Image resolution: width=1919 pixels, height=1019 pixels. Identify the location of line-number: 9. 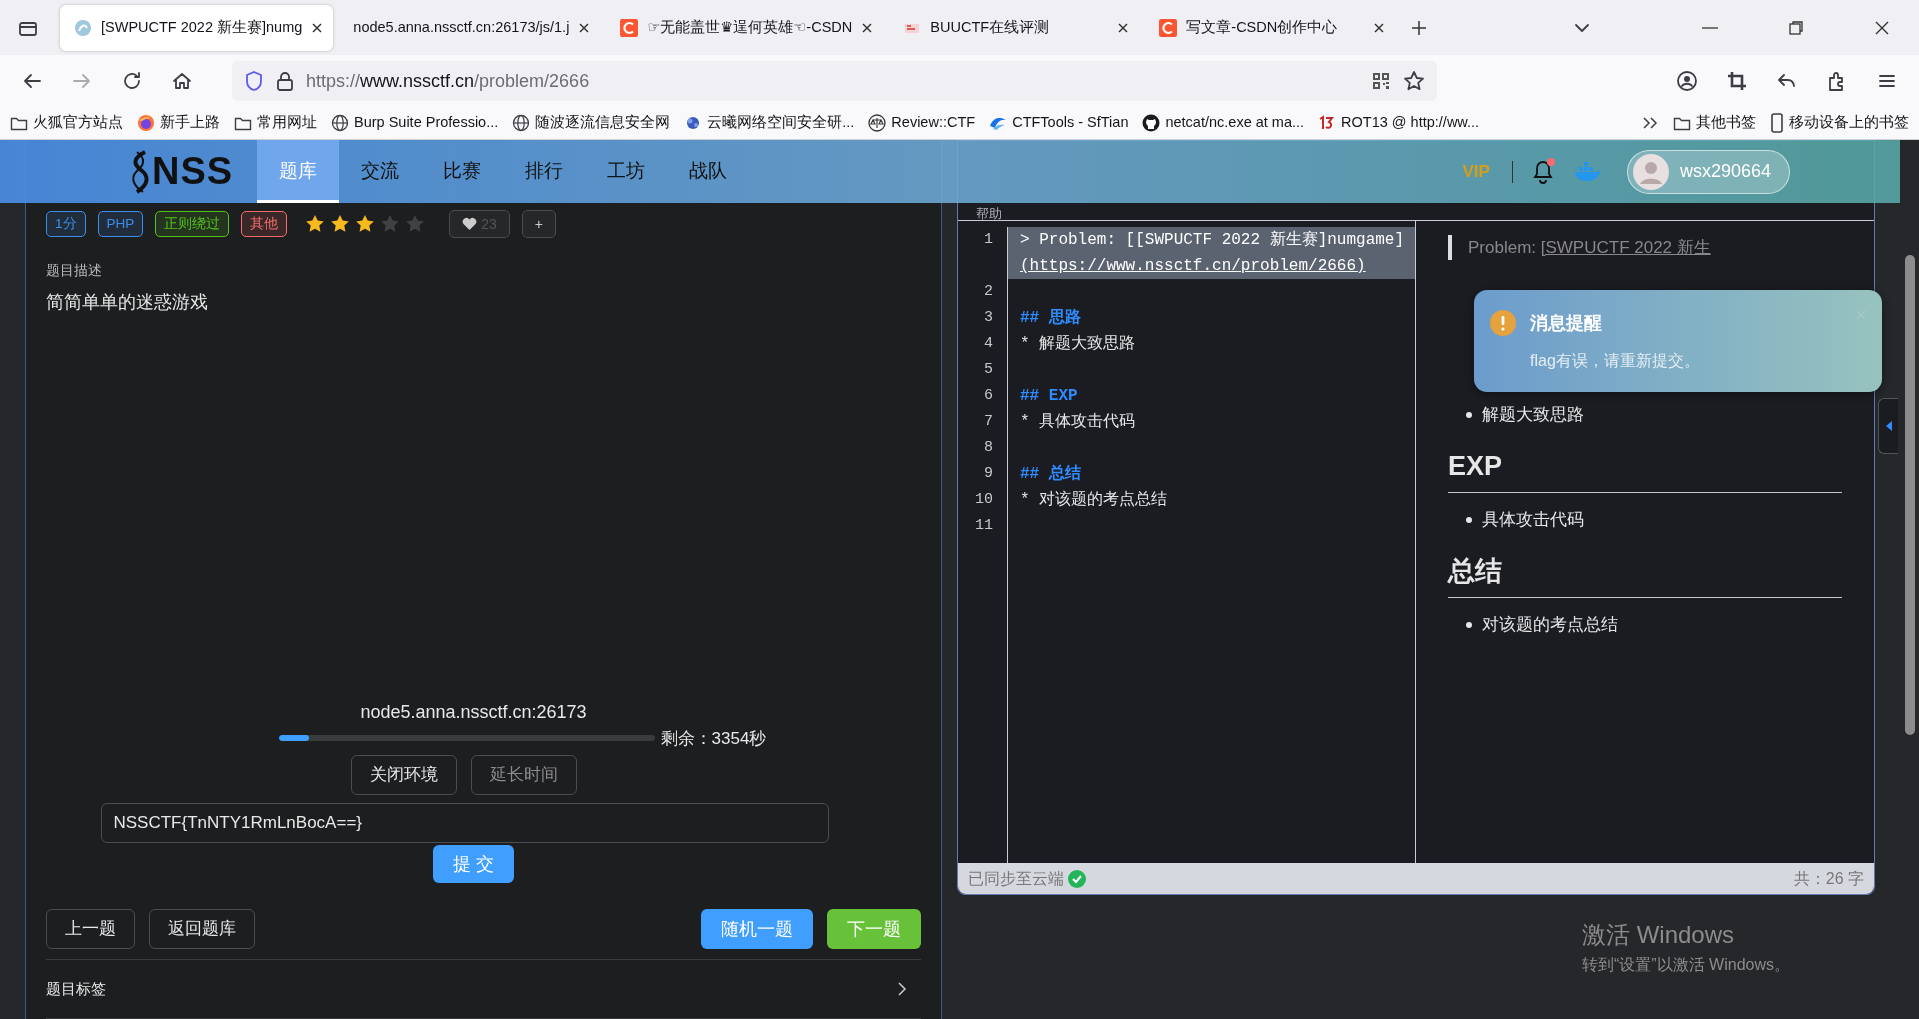
(988, 473).